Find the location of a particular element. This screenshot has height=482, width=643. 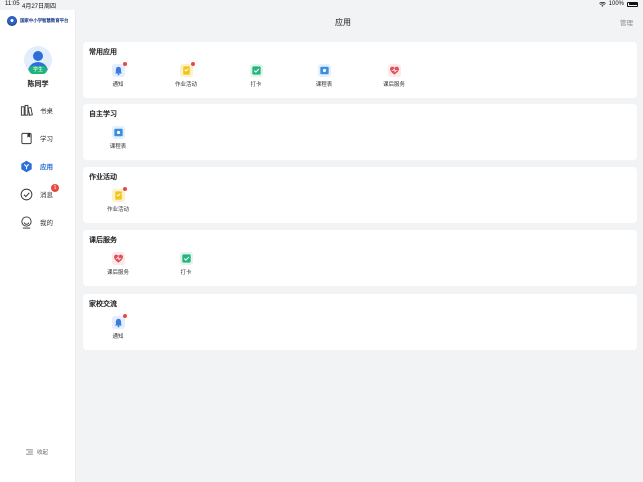

message-icon-wrap: 1 is located at coordinates (39, 192).